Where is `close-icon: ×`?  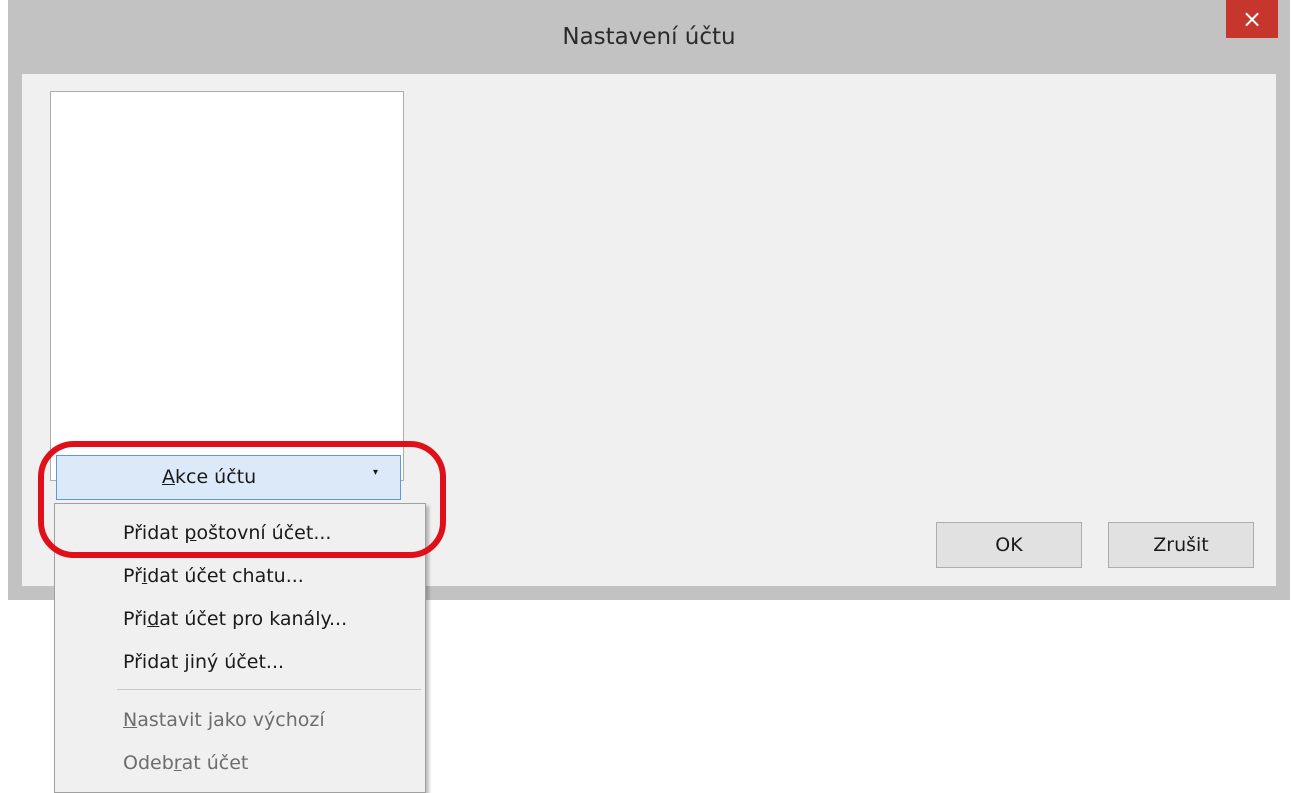 close-icon: × is located at coordinates (1252, 19).